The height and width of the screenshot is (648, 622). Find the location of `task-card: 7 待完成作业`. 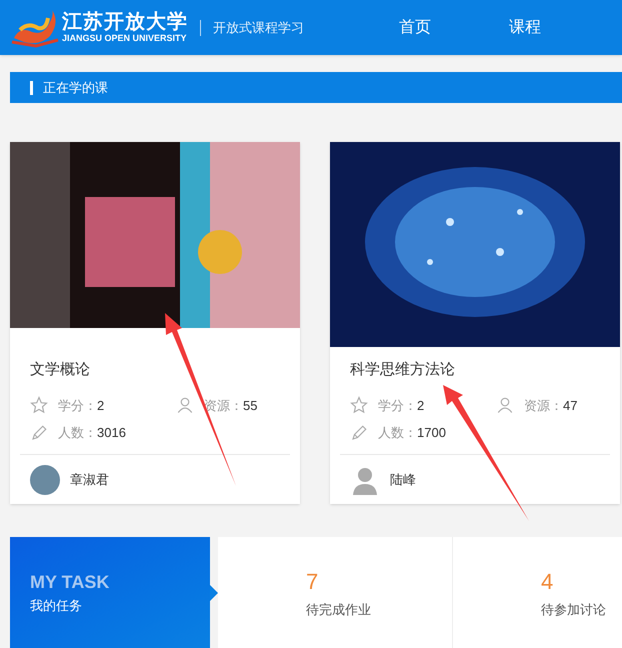

task-card: 7 待完成作业 is located at coordinates (335, 592).